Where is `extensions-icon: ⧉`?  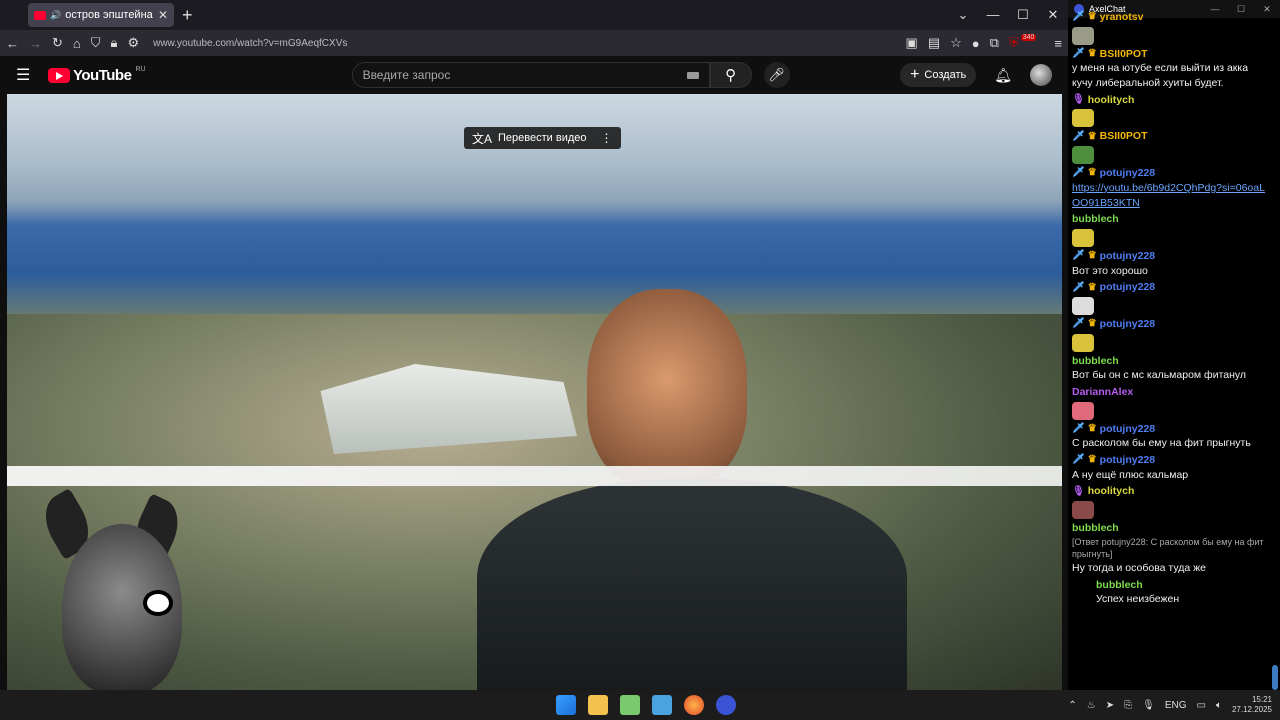 extensions-icon: ⧉ is located at coordinates (994, 43).